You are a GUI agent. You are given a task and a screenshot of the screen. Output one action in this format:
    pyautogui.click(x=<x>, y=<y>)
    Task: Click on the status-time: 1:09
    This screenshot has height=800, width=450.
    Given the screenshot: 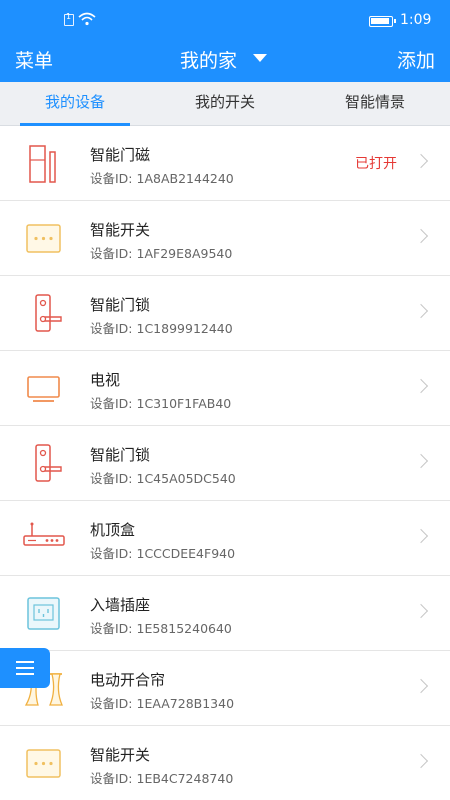 What is the action you would take?
    pyautogui.click(x=416, y=20)
    